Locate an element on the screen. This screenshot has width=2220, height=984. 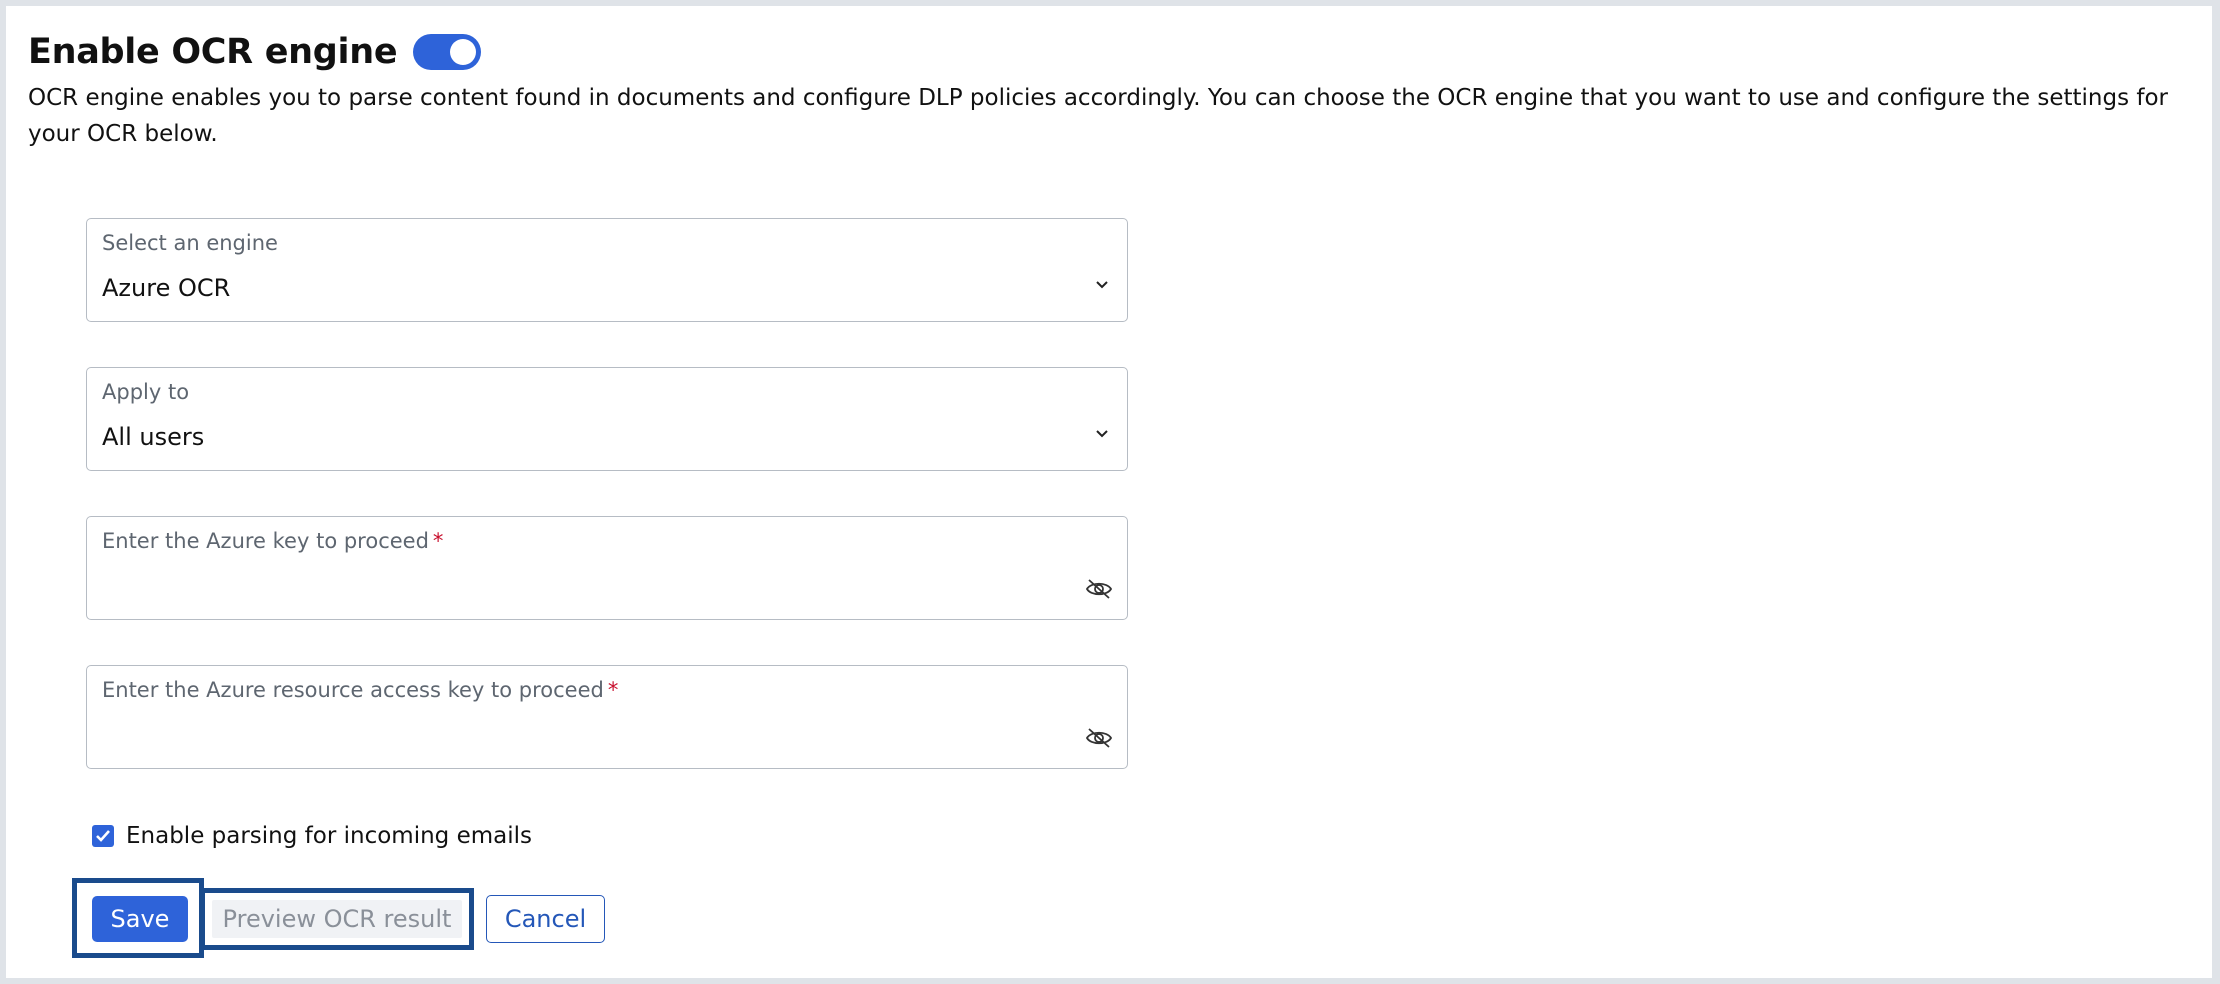
azure-key-label: Enter the Azure key to proceed * is located at coordinates (272, 541).